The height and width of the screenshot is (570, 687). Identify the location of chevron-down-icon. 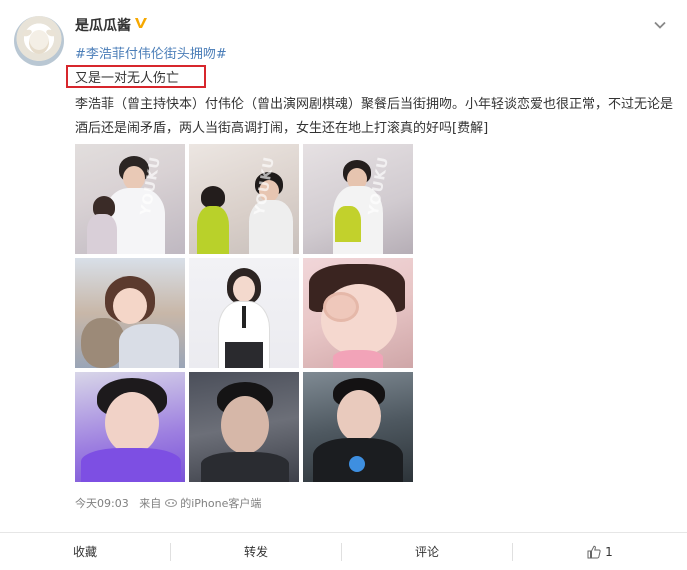
(660, 25).